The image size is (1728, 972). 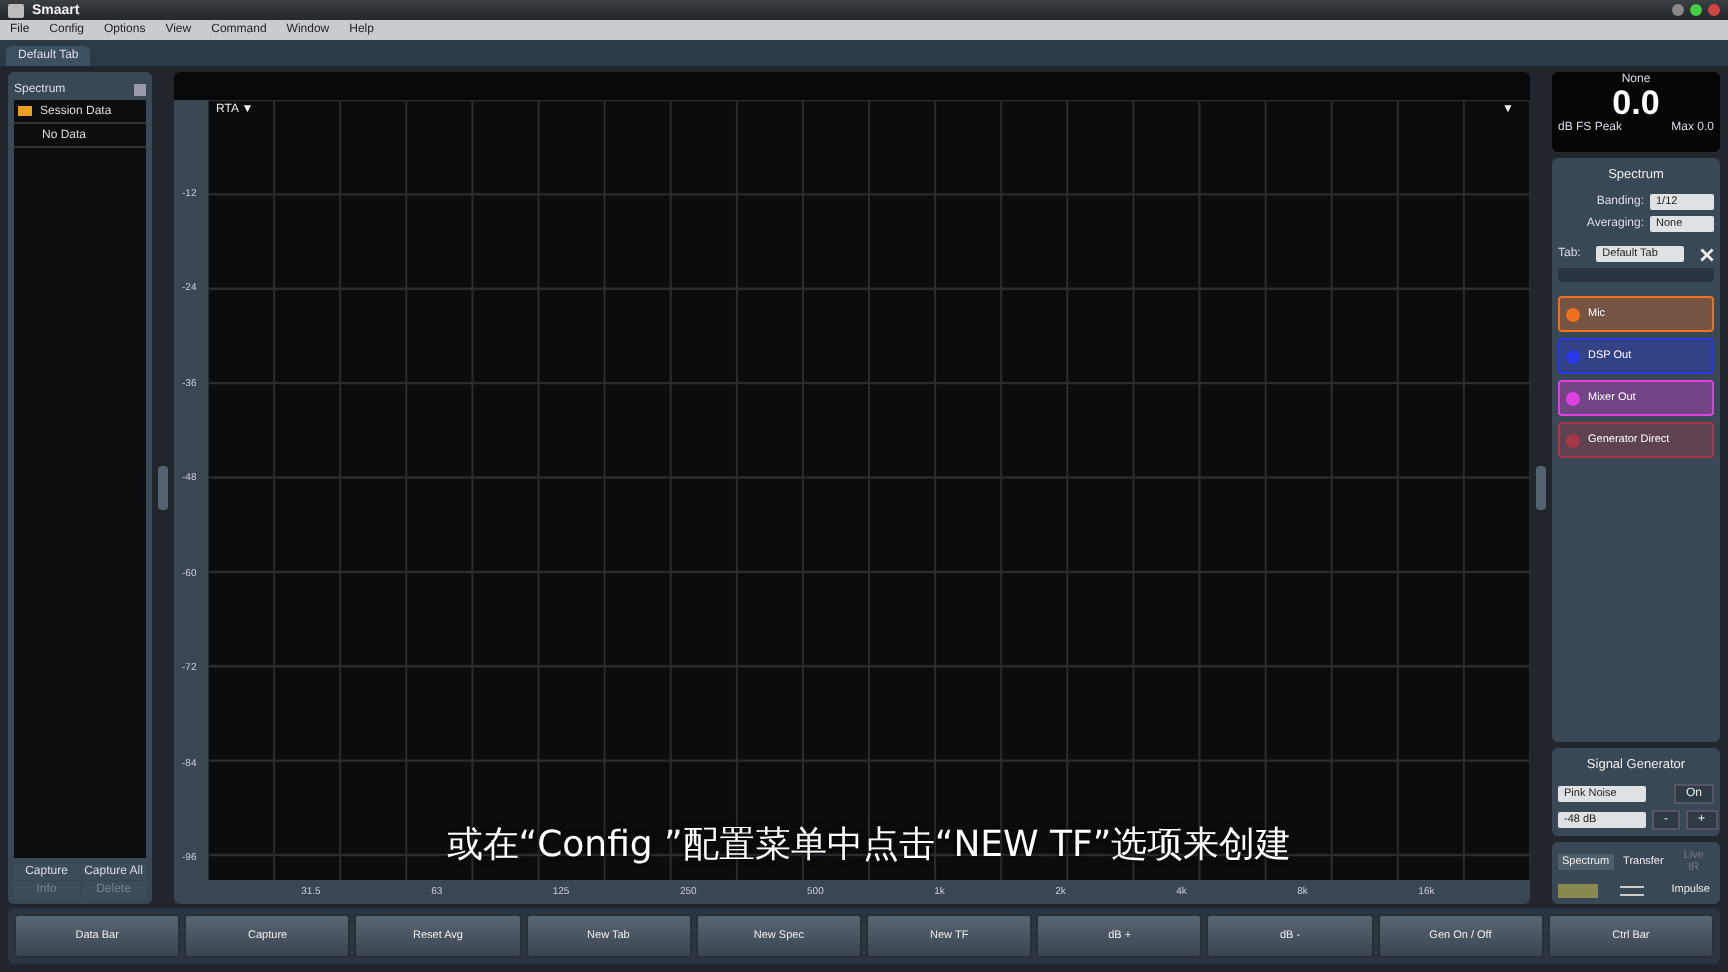 I want to click on trash-icon, so click(x=140, y=89).